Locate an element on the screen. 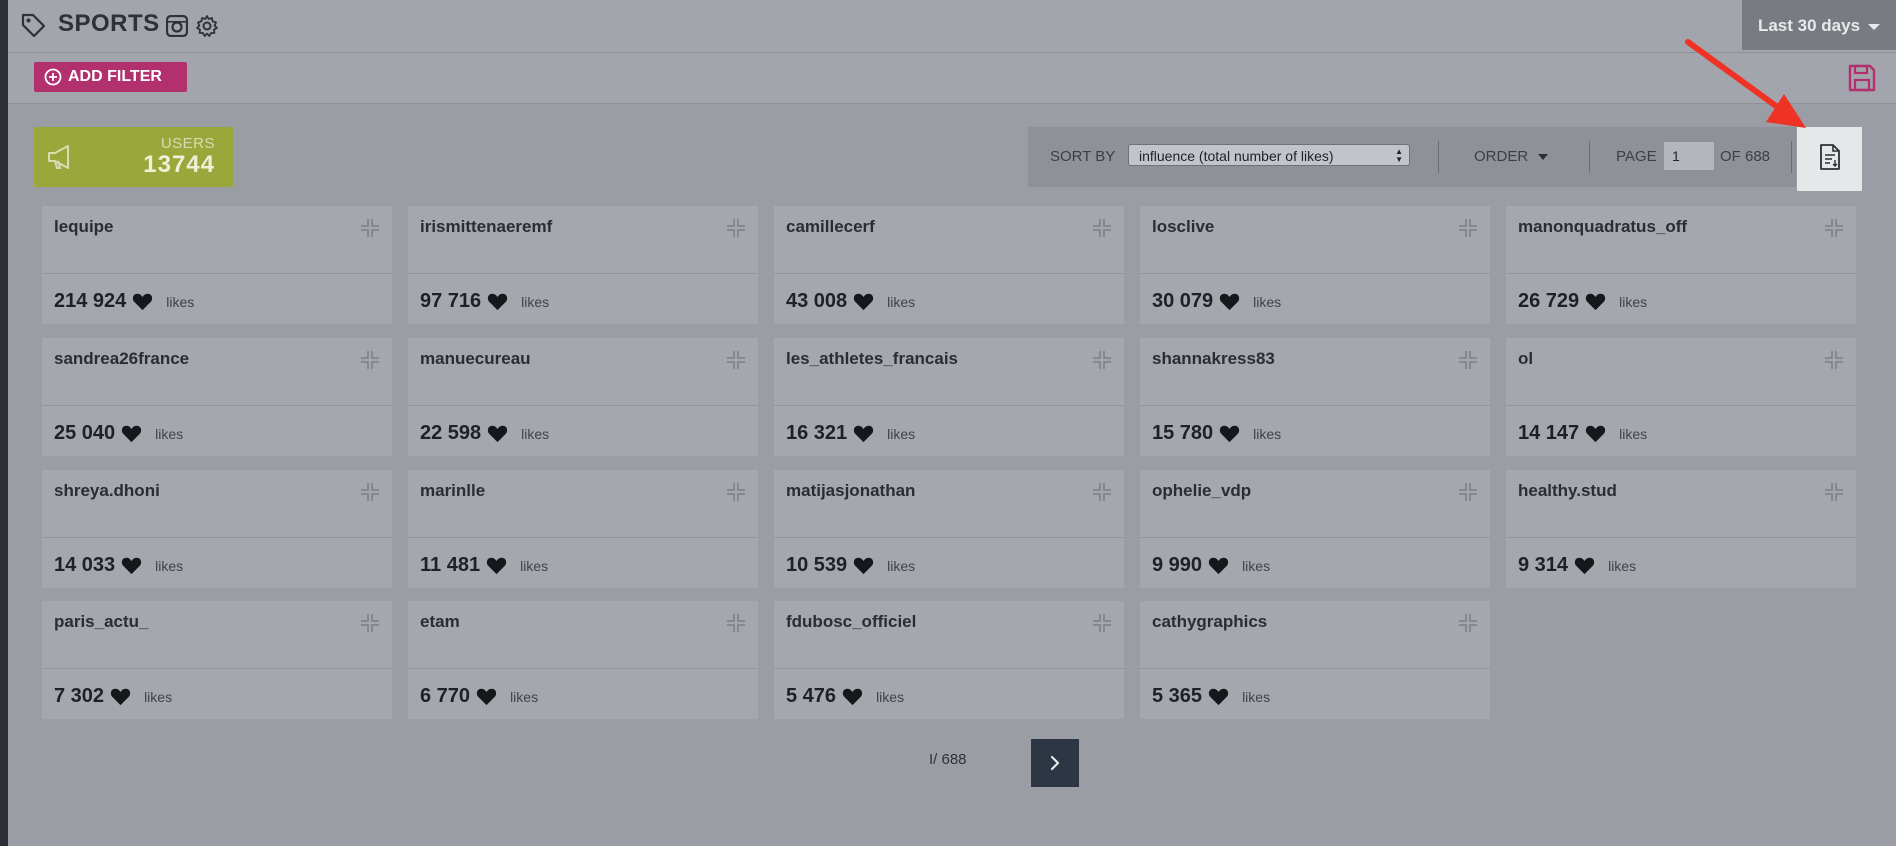  user-card: ophelie_vdp 9 990 likes is located at coordinates (1315, 529).